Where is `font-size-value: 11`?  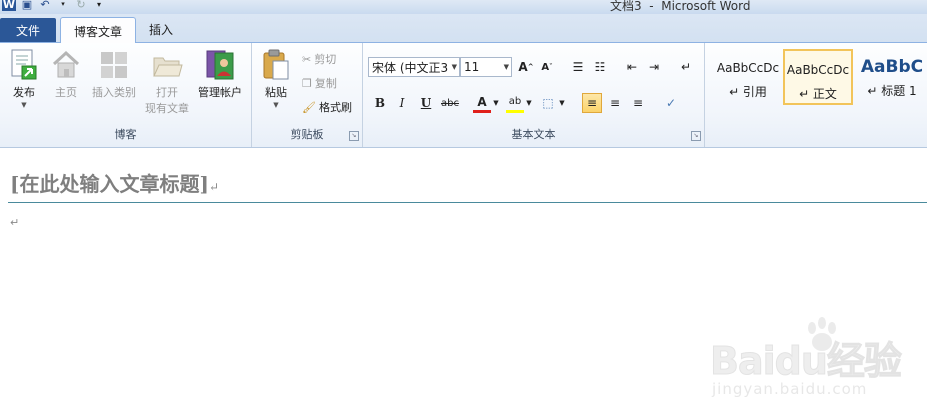 font-size-value: 11 is located at coordinates (472, 67).